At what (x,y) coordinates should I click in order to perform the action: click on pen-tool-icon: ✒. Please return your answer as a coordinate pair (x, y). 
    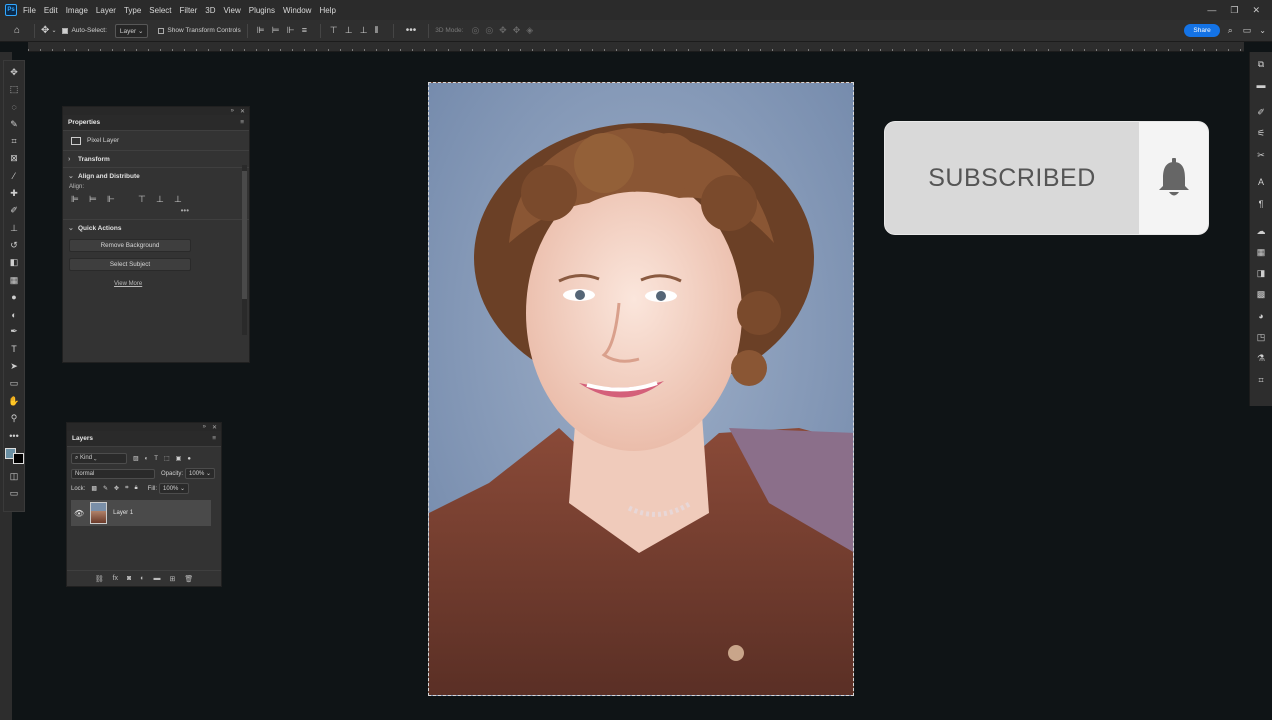
    Looking at the image, I should click on (14, 331).